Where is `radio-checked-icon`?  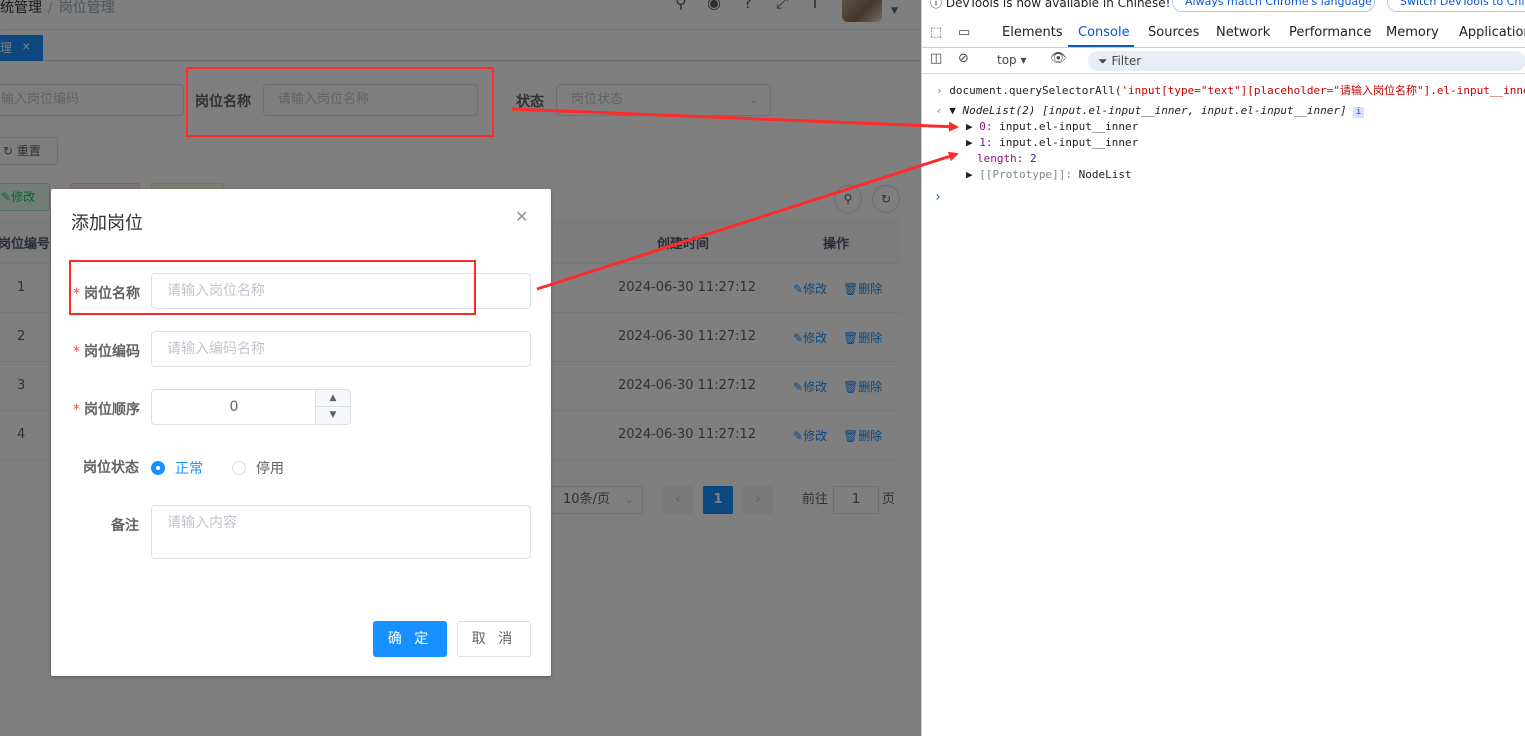
radio-checked-icon is located at coordinates (158, 468).